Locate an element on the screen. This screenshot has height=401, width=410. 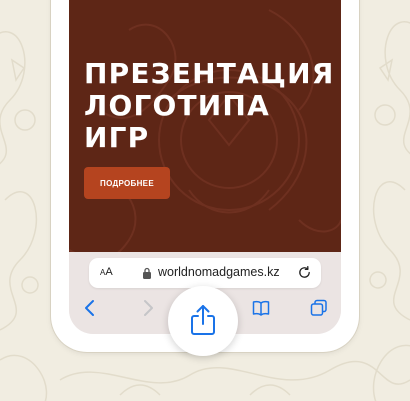
share-icon is located at coordinates (203, 320).